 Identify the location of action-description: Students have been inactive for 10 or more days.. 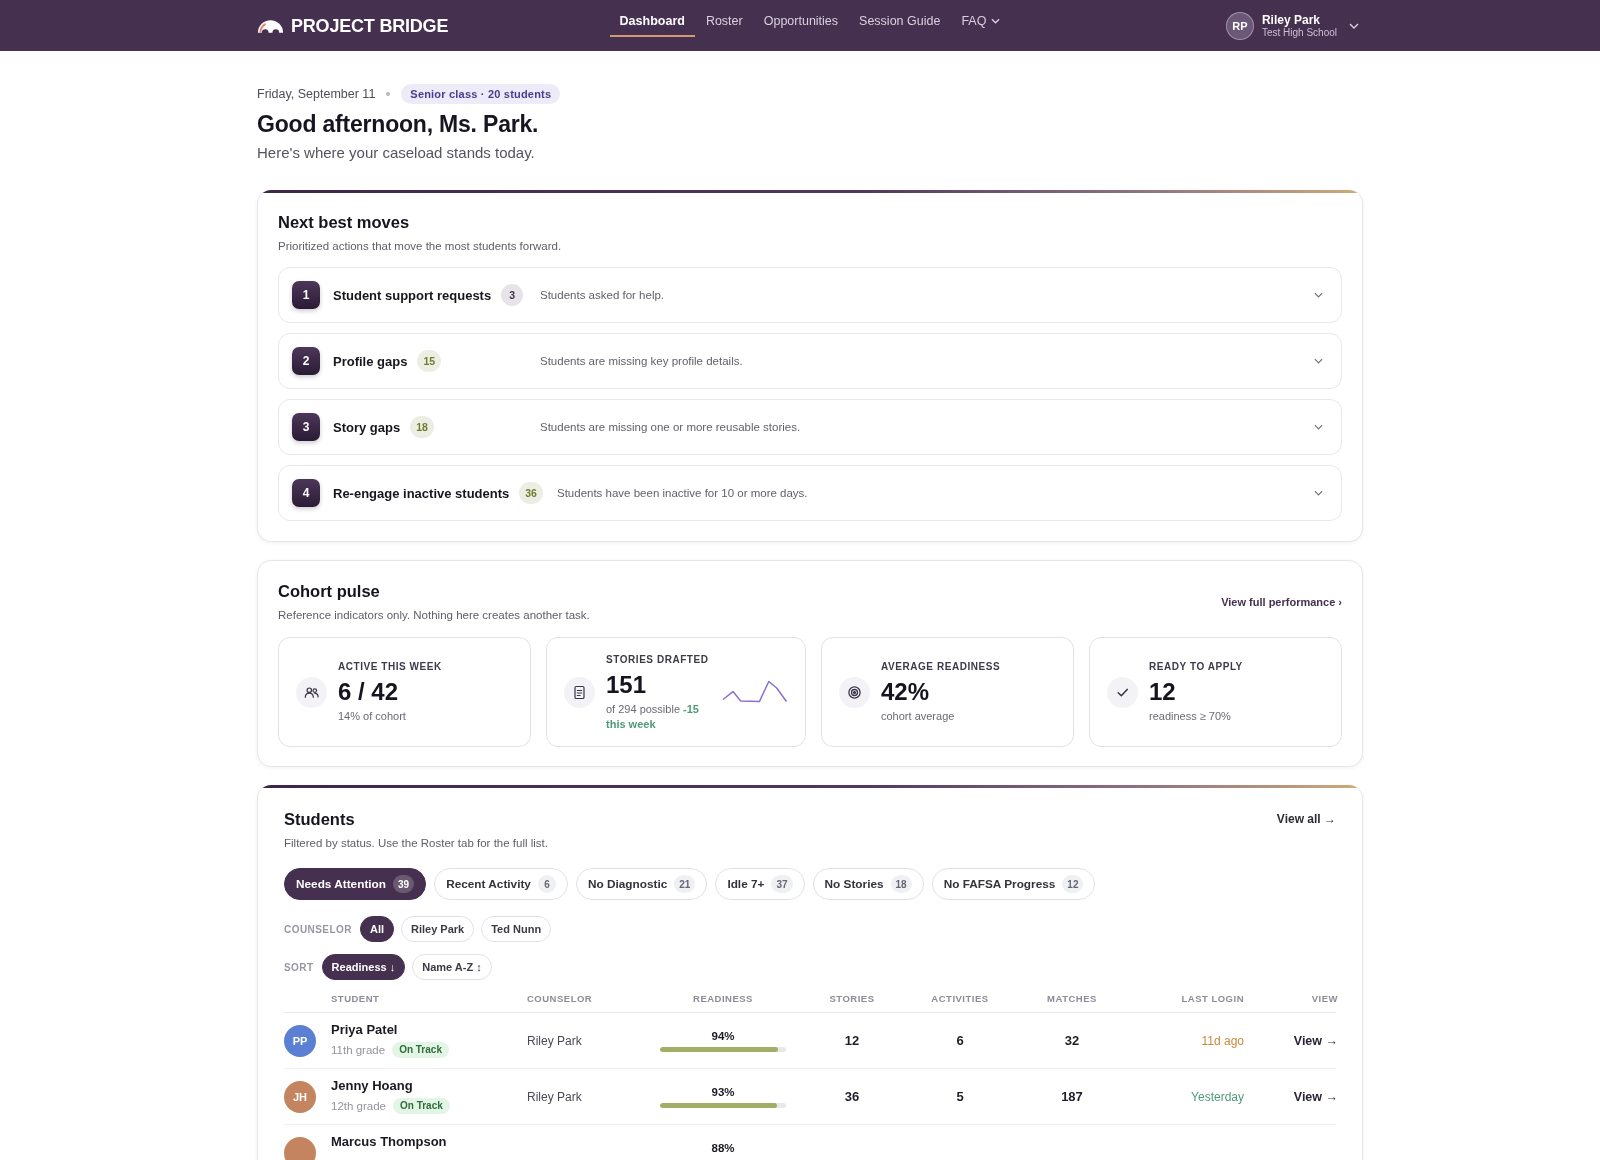
(682, 493).